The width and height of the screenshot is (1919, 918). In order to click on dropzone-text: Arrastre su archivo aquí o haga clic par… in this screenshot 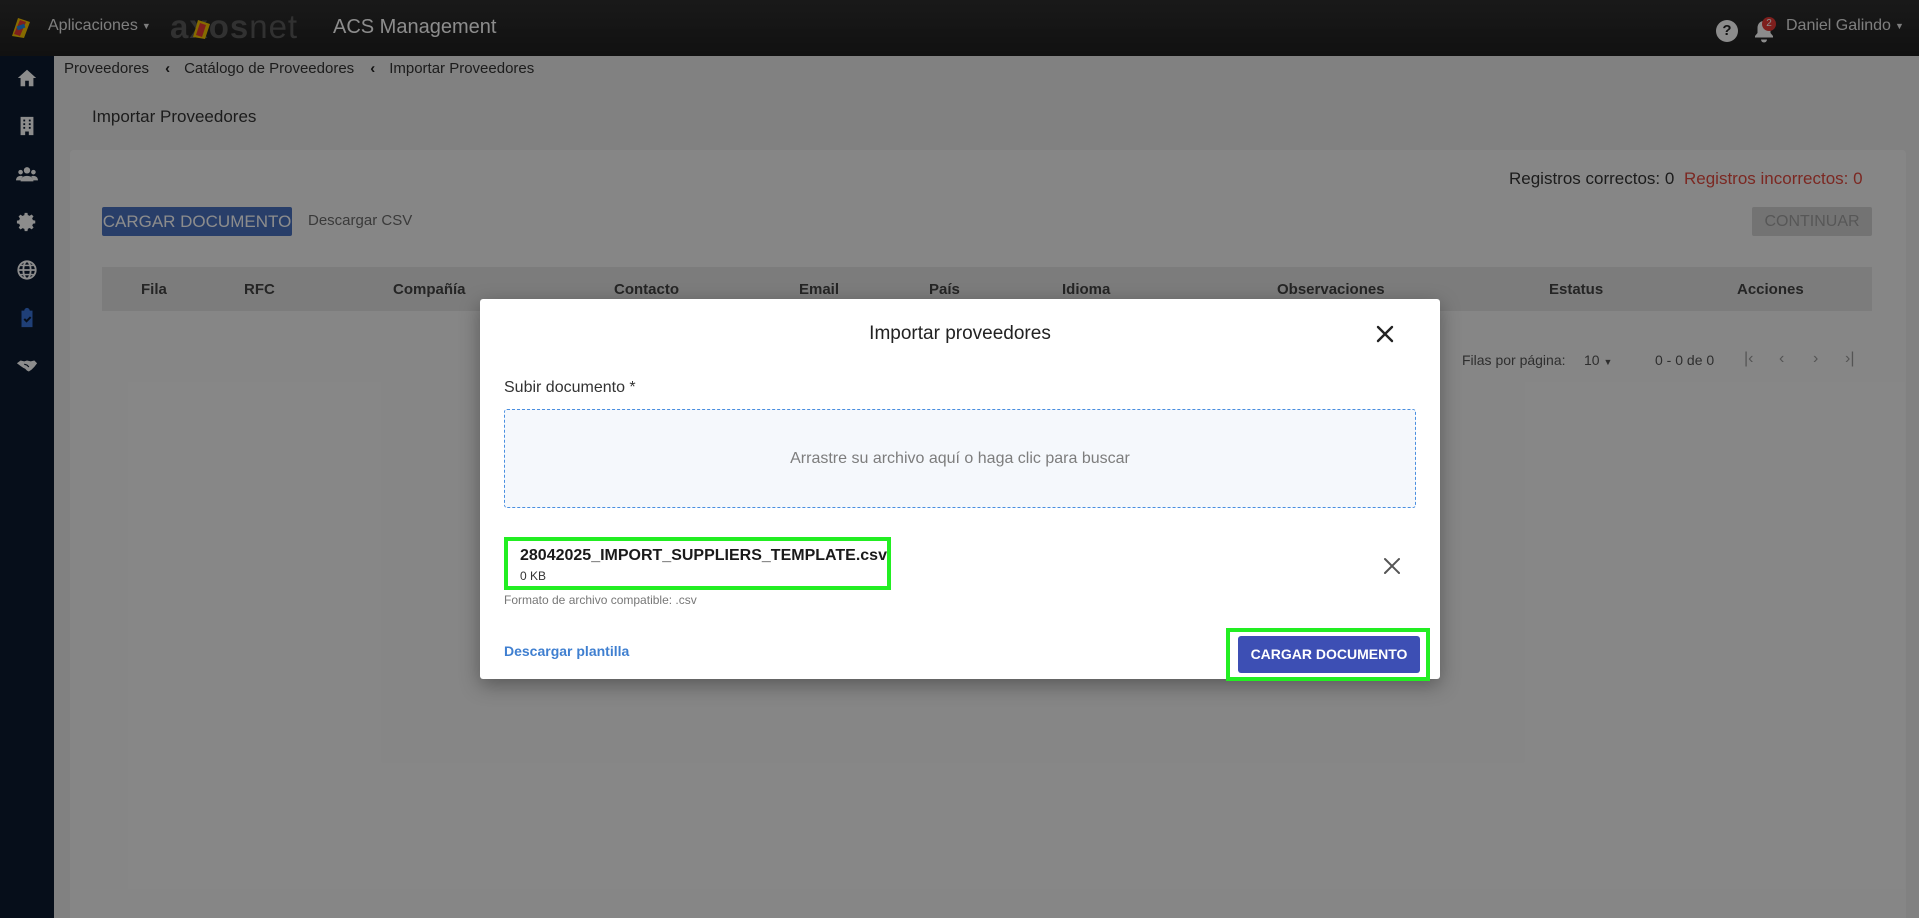, I will do `click(960, 458)`.